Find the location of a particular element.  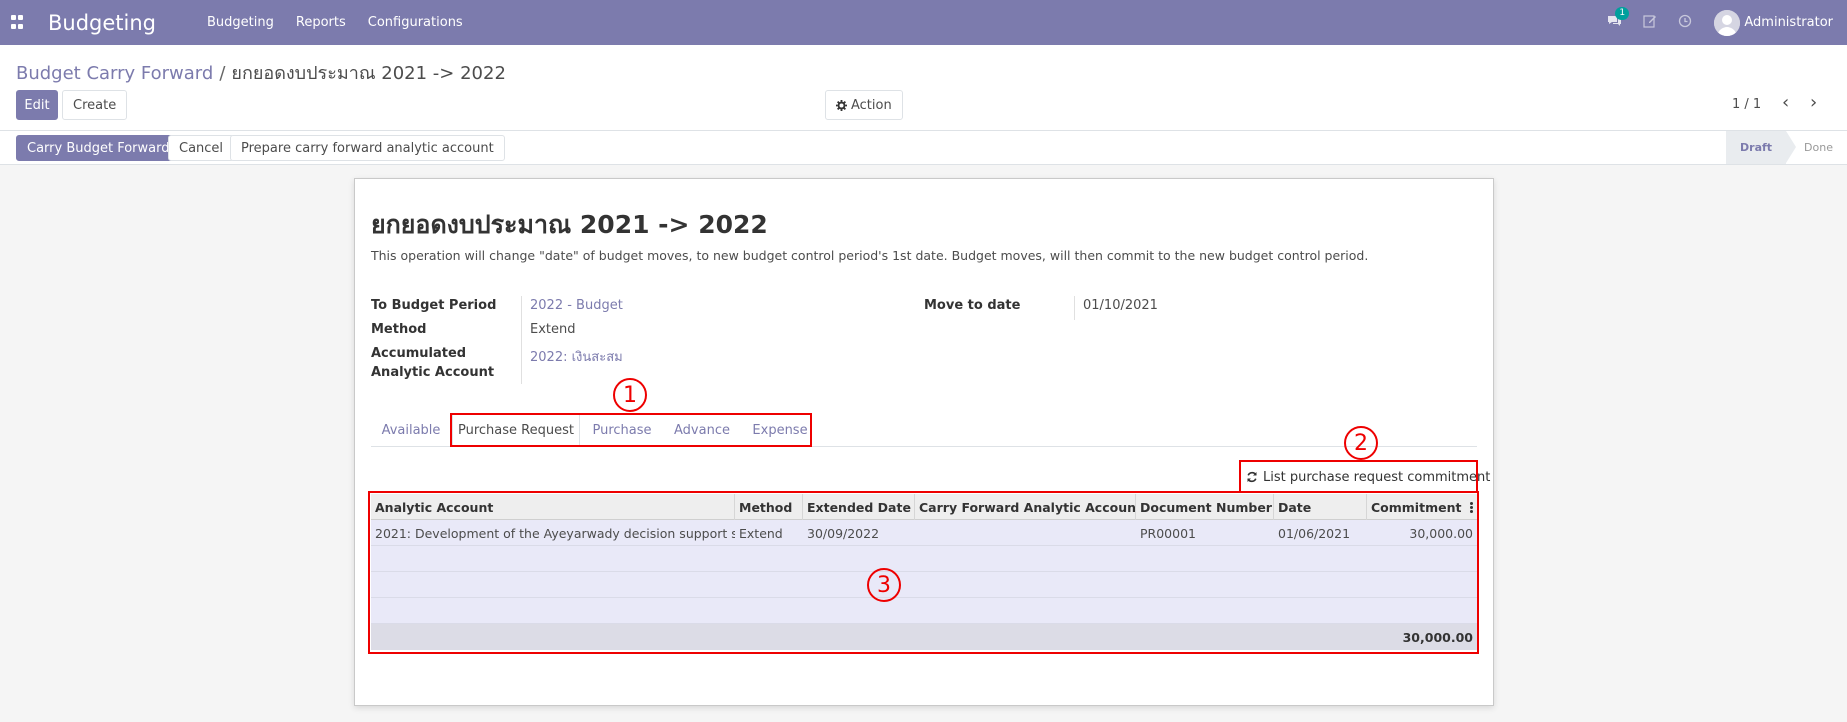

pager-next-icon: › is located at coordinates (1813, 103).